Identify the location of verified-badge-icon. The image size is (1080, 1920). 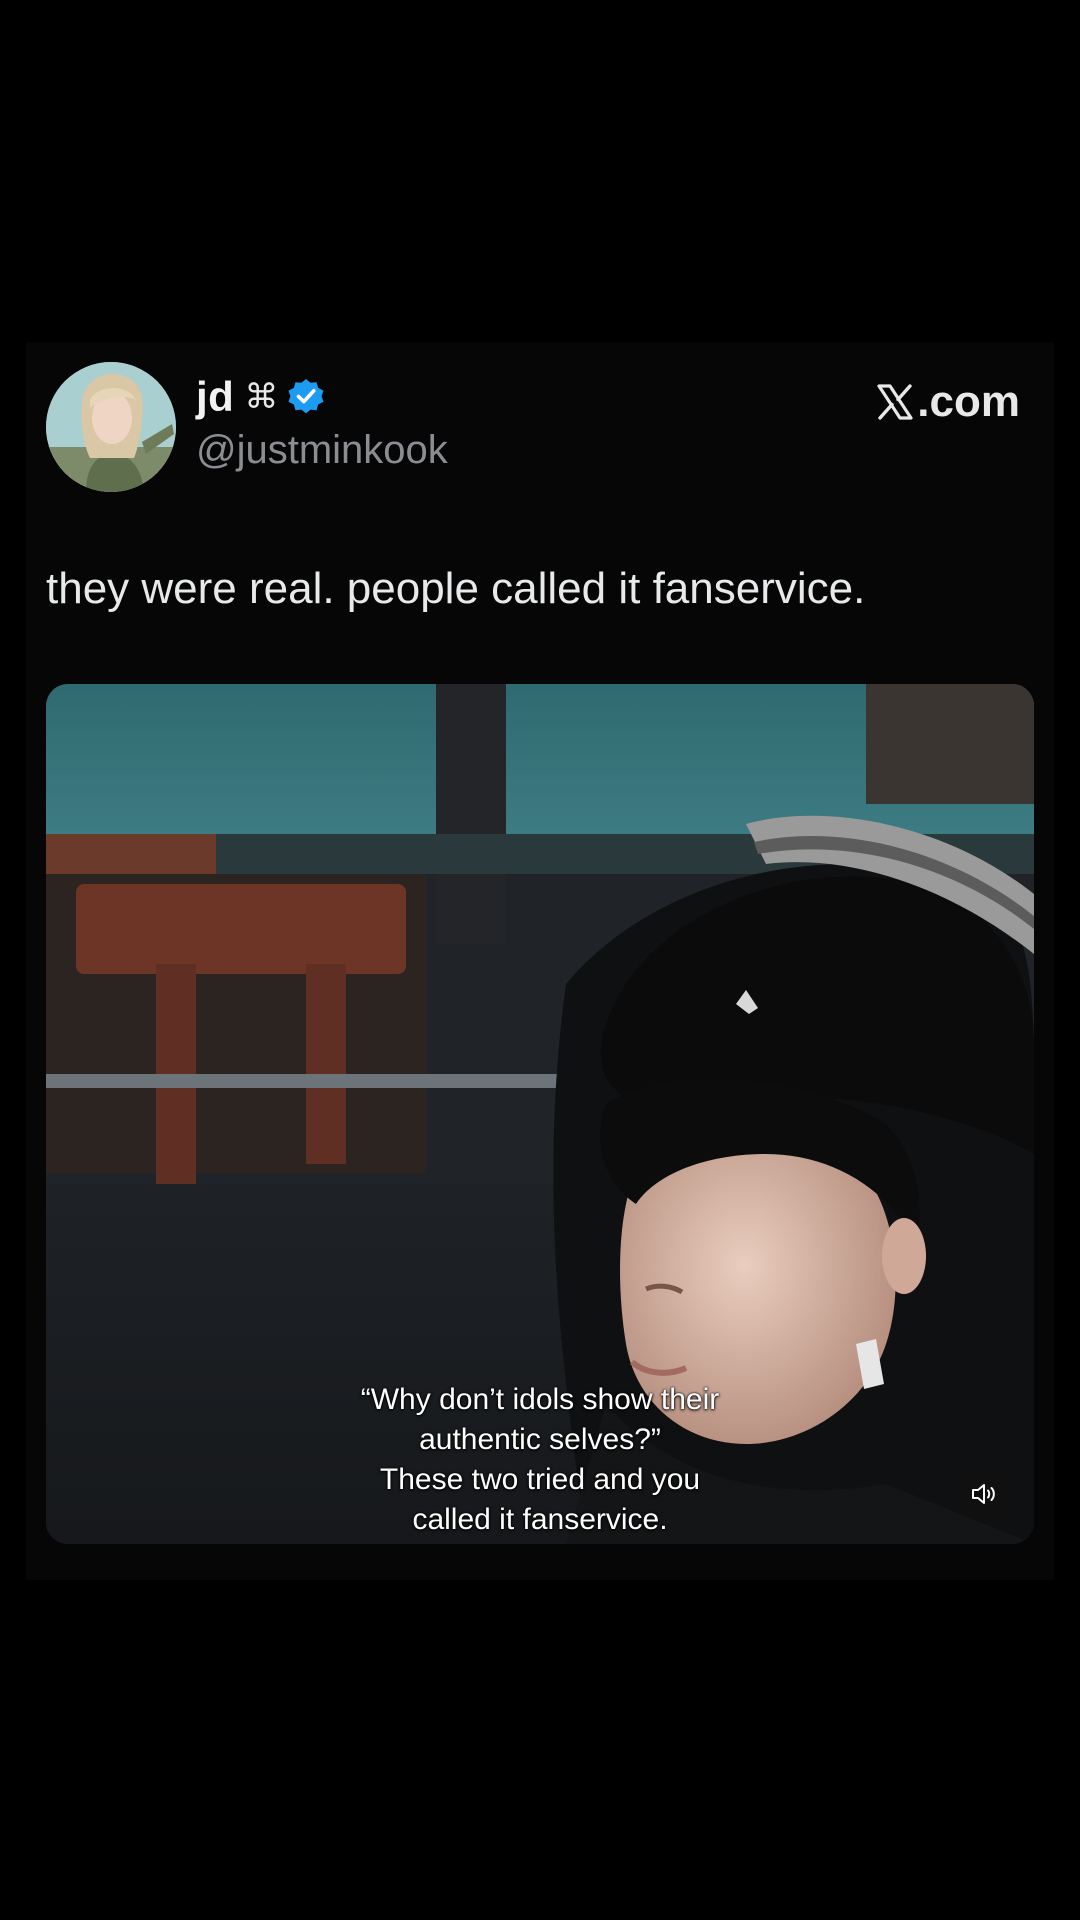
(306, 397).